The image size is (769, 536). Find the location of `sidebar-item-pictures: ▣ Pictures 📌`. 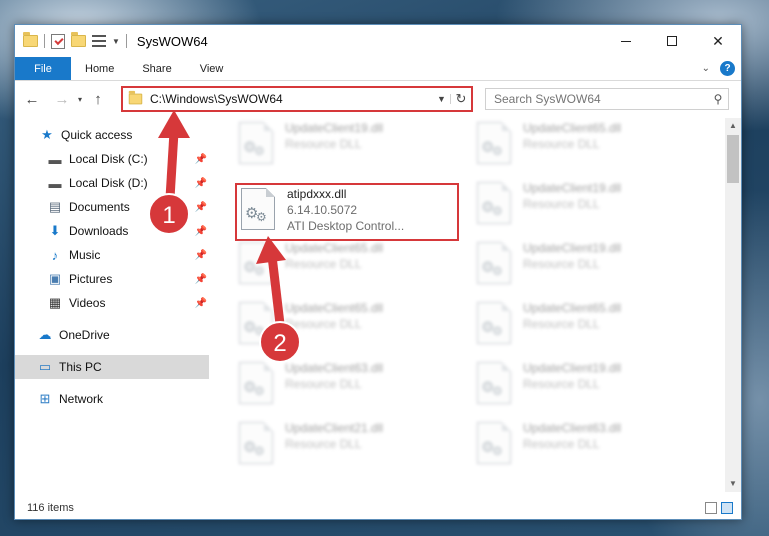

sidebar-item-pictures: ▣ Pictures 📌 is located at coordinates (112, 279).